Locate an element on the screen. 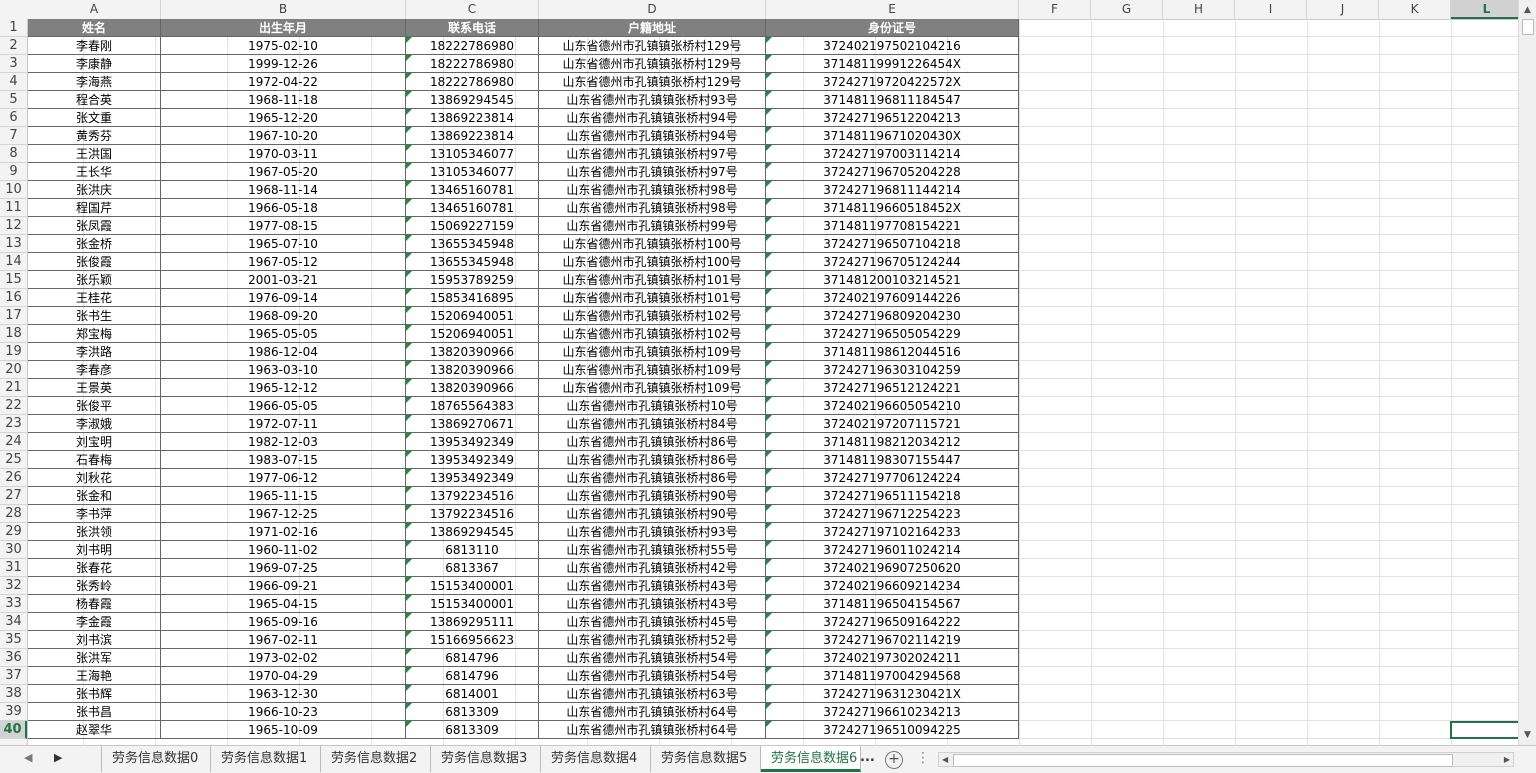  row-header-9: 9 is located at coordinates (13, 172).